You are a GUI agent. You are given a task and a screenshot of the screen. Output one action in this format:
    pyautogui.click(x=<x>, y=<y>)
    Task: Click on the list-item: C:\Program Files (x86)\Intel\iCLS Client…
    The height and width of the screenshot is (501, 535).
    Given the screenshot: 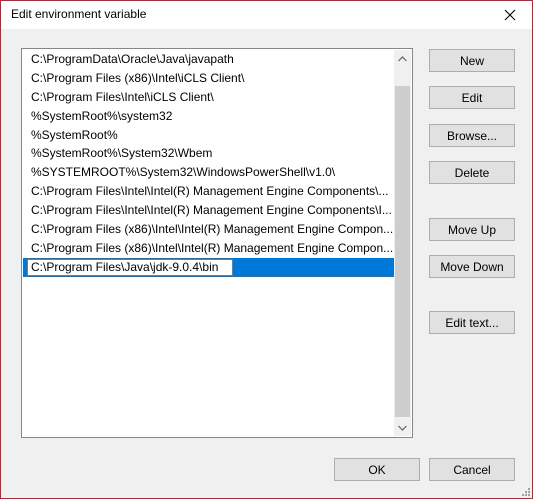 What is the action you would take?
    pyautogui.click(x=208, y=78)
    